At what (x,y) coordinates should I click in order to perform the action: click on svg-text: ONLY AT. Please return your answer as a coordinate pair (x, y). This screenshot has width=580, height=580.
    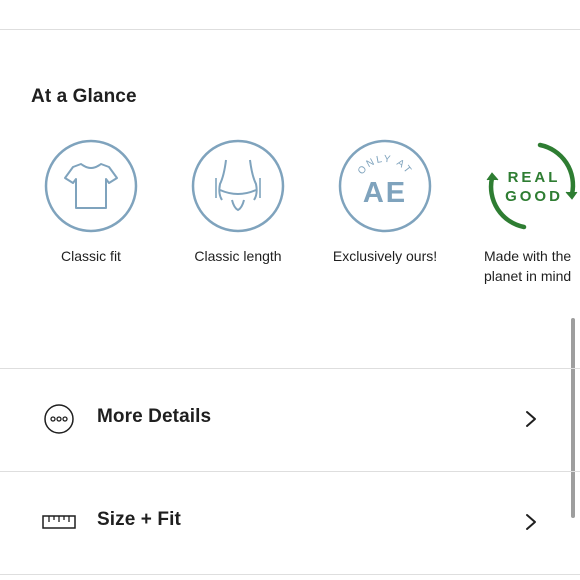
    Looking at the image, I should click on (385, 165).